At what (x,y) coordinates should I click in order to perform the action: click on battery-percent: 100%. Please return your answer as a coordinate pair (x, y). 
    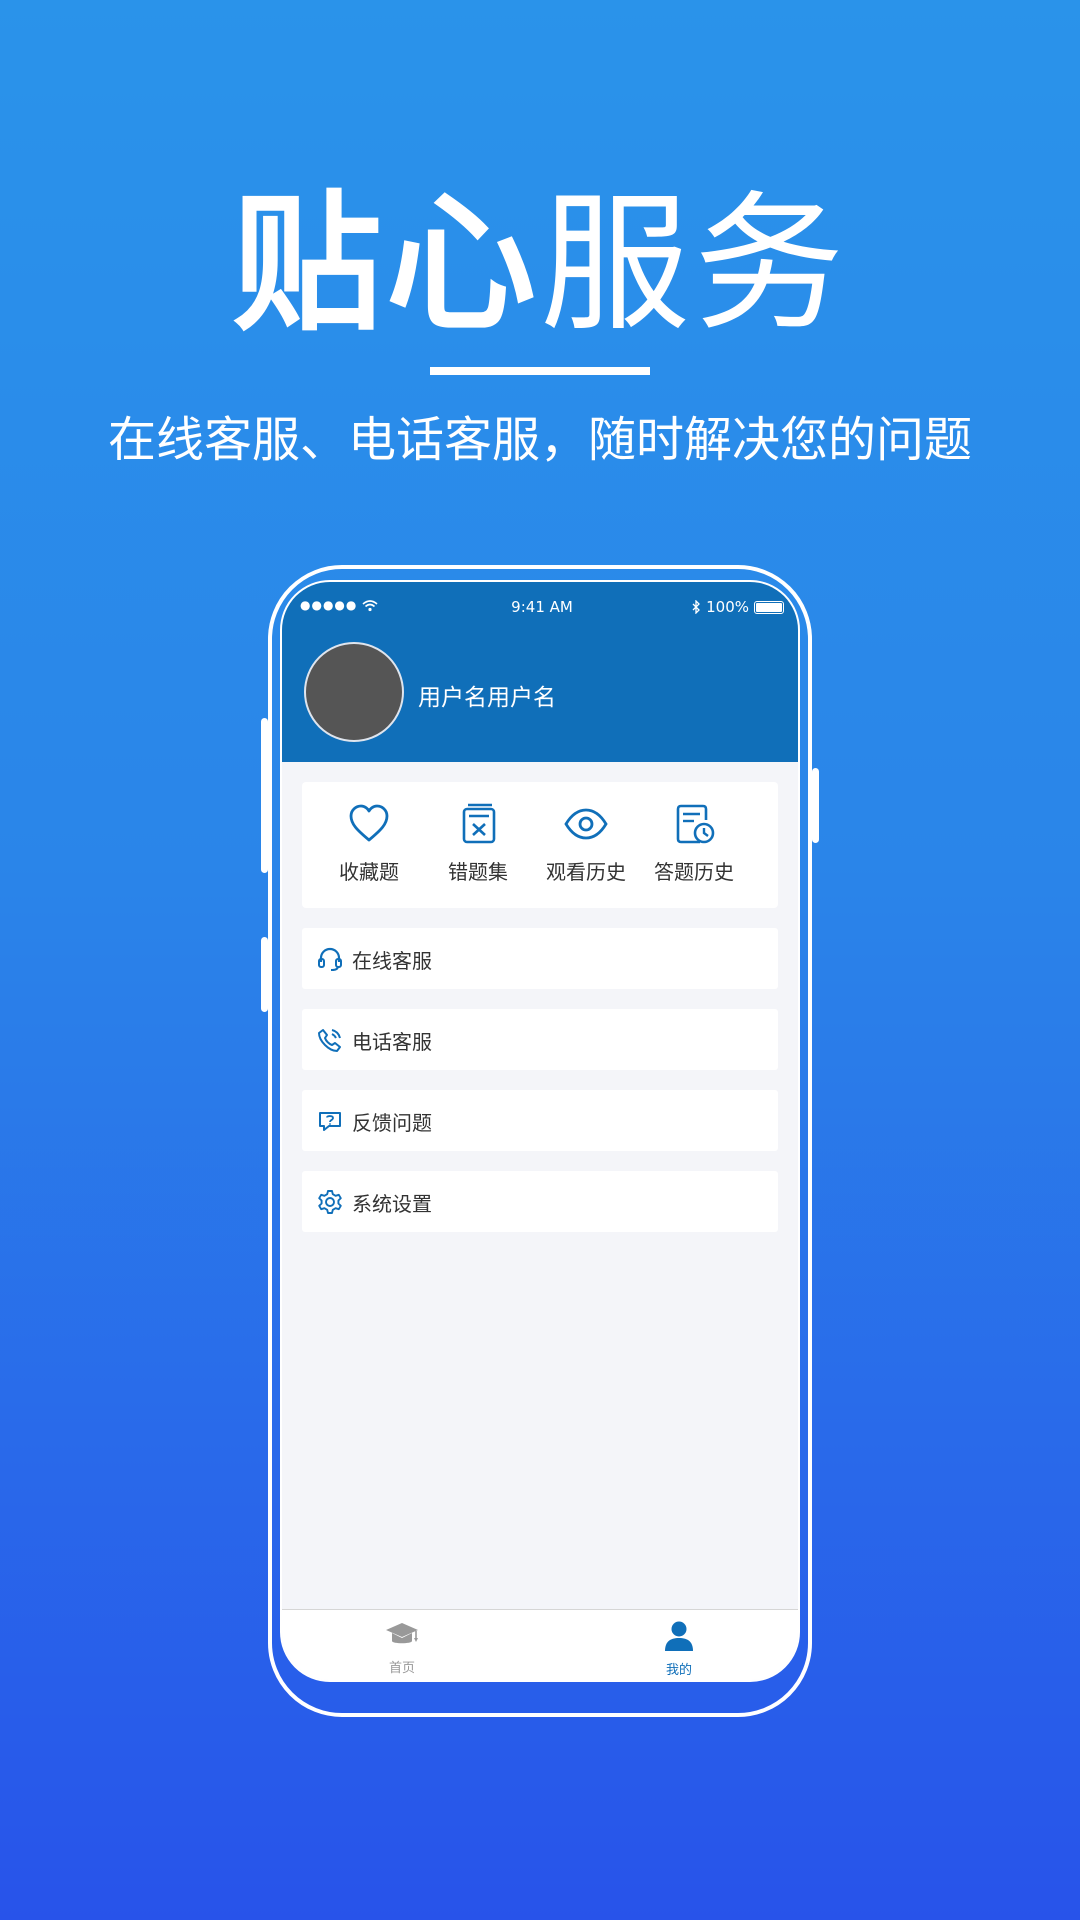
    Looking at the image, I should click on (727, 607).